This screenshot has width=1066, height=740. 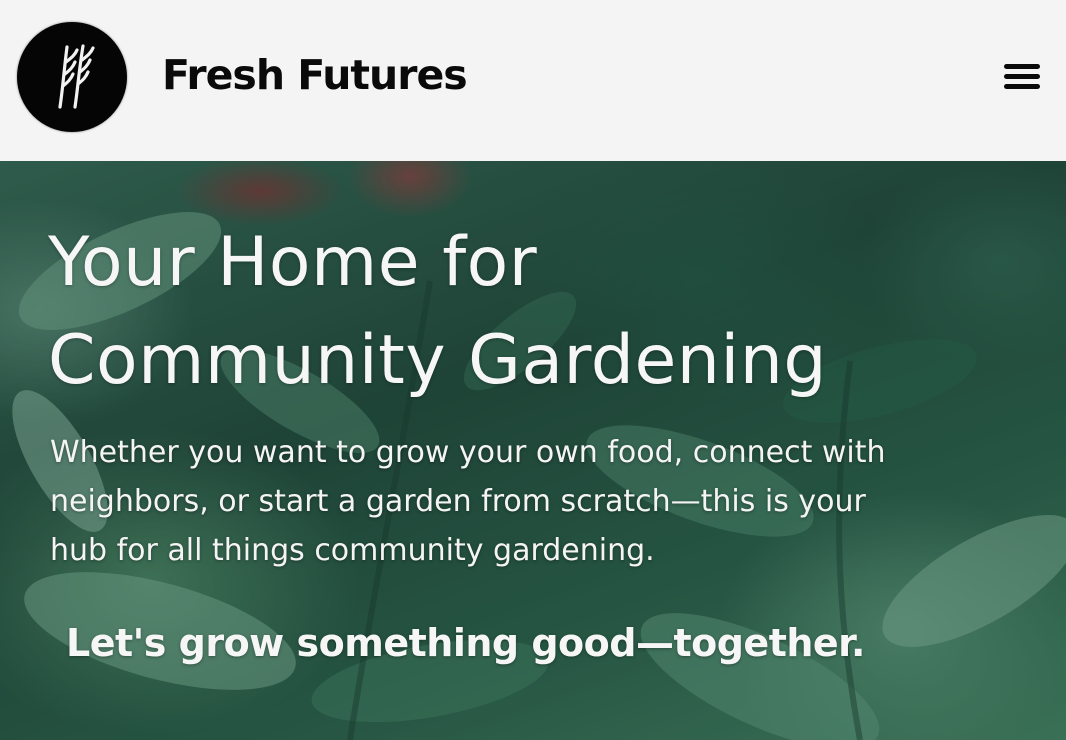 I want to click on hamburger-menu-icon, so click(x=1022, y=78).